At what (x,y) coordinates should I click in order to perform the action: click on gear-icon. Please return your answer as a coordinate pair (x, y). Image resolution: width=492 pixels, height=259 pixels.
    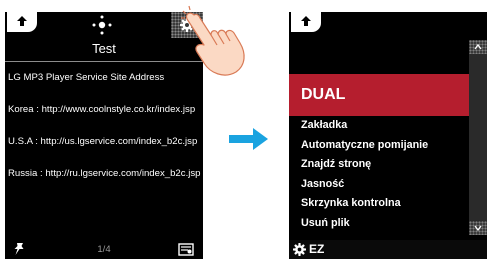
    Looking at the image, I should click on (299, 249).